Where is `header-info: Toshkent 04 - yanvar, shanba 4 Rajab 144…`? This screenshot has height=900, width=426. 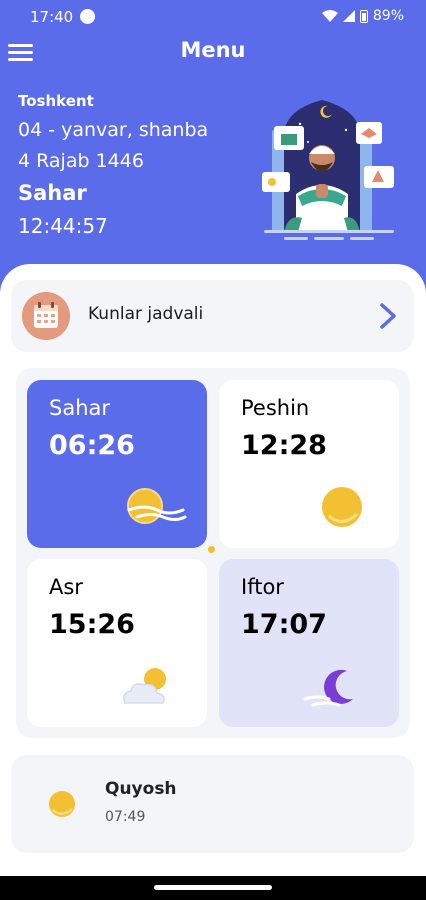
header-info: Toshkent 04 - yanvar, shanba 4 Rajab 144… is located at coordinates (113, 165).